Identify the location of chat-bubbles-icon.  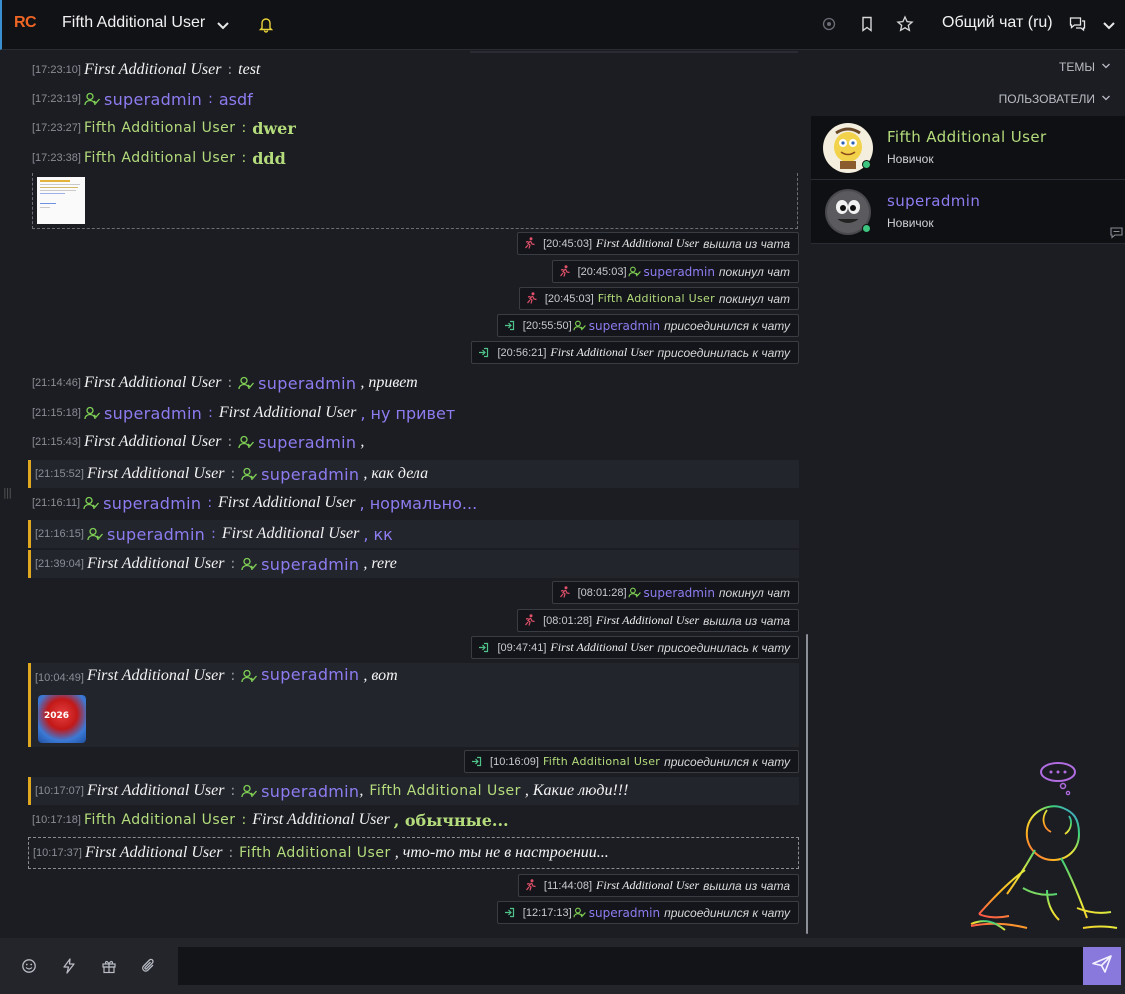
(1077, 24).